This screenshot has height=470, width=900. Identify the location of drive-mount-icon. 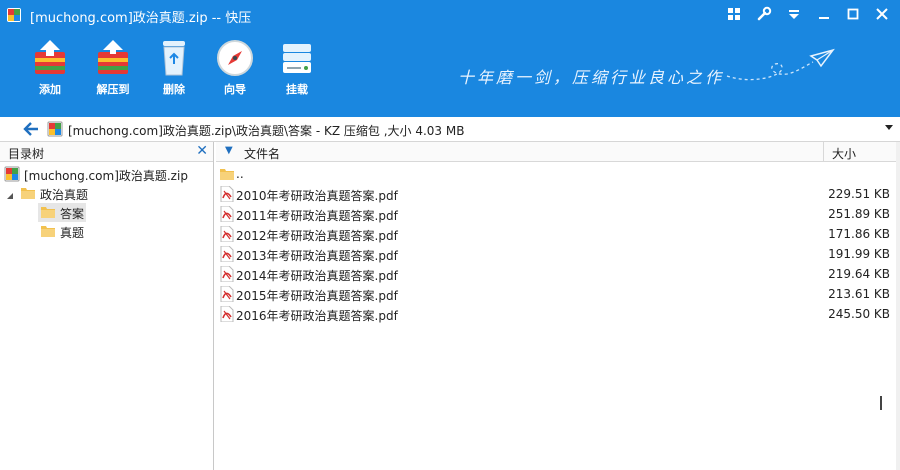
(297, 58).